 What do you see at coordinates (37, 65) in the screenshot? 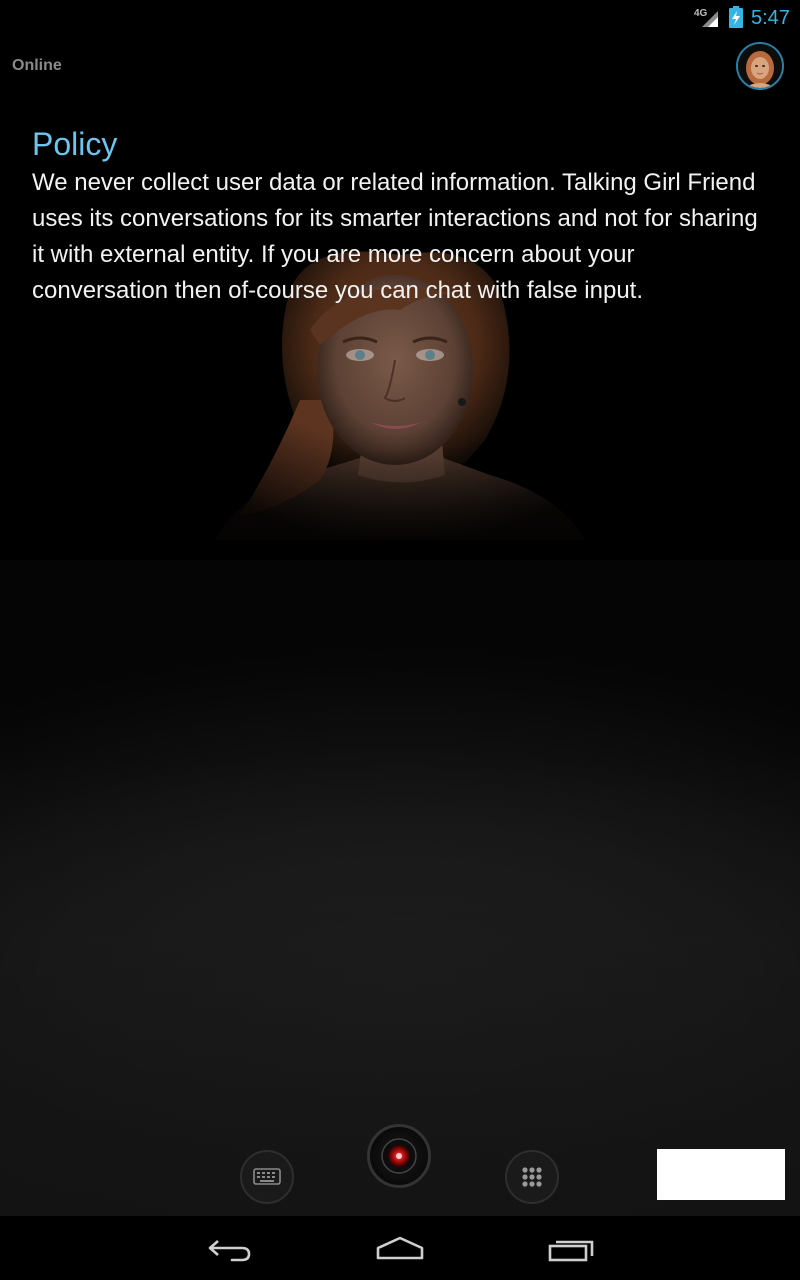
I see `online-status-label: Online` at bounding box center [37, 65].